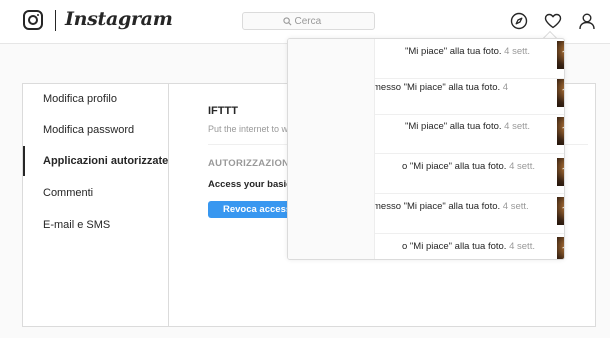 The height and width of the screenshot is (338, 610). What do you see at coordinates (553, 21) in the screenshot?
I see `heart-activity-icon` at bounding box center [553, 21].